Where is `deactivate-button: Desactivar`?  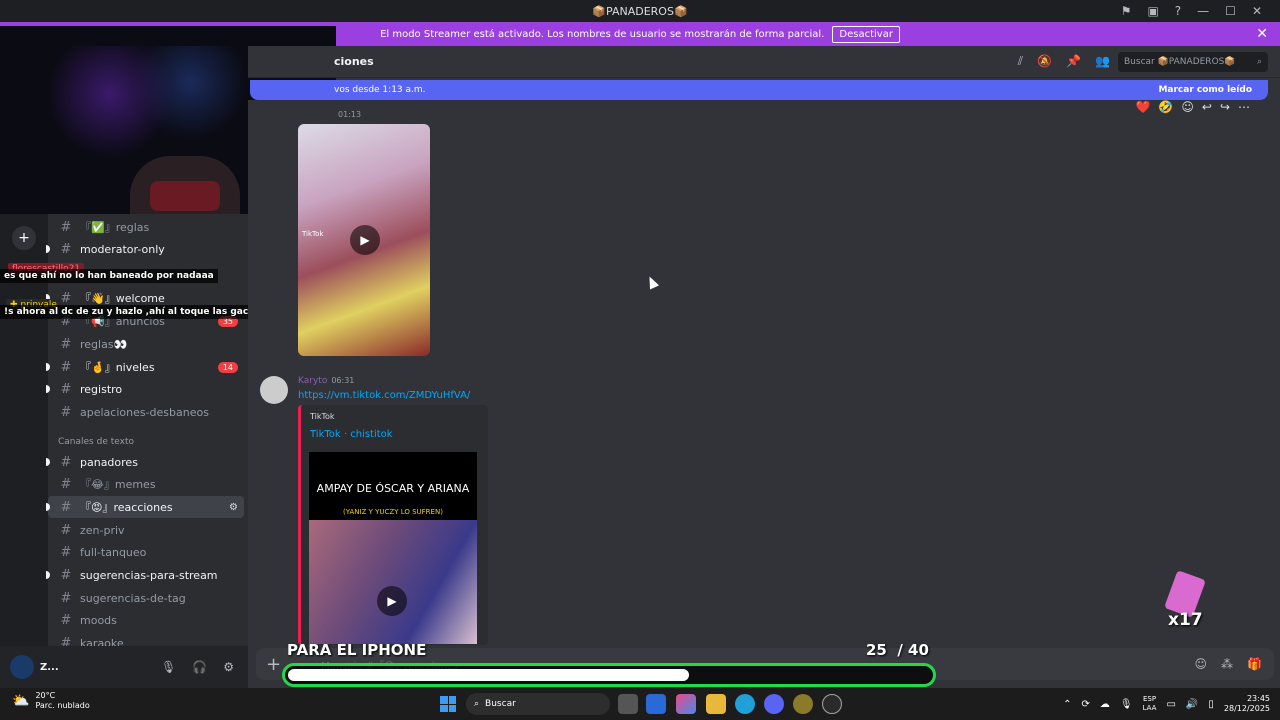 deactivate-button: Desactivar is located at coordinates (866, 34).